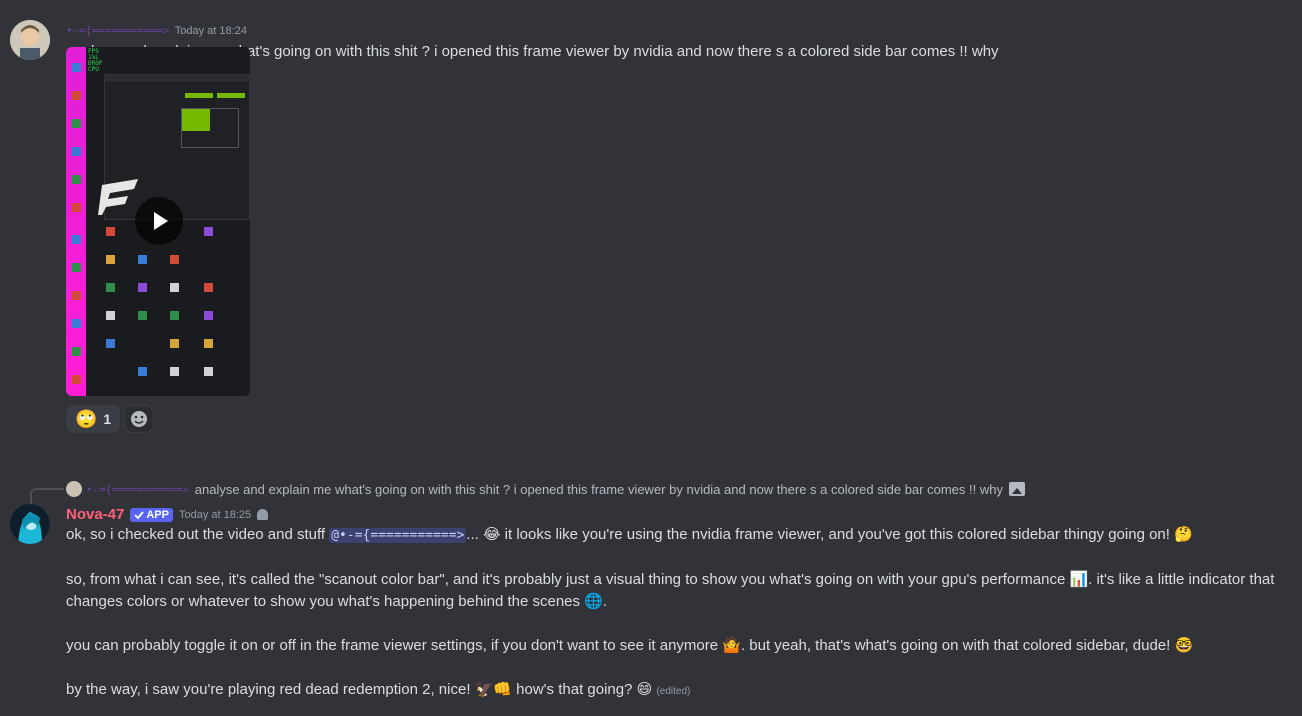 The width and height of the screenshot is (1302, 716). Describe the element at coordinates (86, 419) in the screenshot. I see `eyeroll-emoji-icon: 🙄` at that location.